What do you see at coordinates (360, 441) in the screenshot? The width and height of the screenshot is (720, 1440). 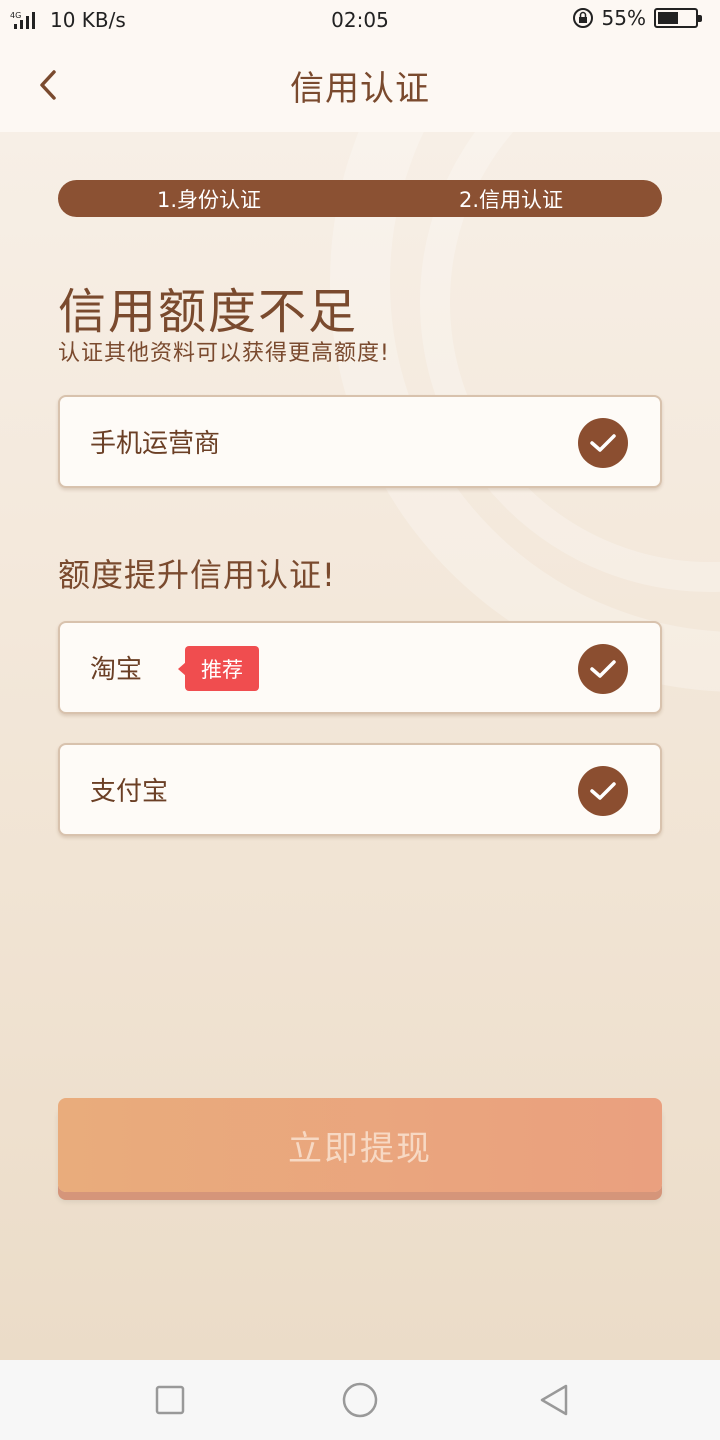 I see `mobile-carrier-card: 手机运营商` at bounding box center [360, 441].